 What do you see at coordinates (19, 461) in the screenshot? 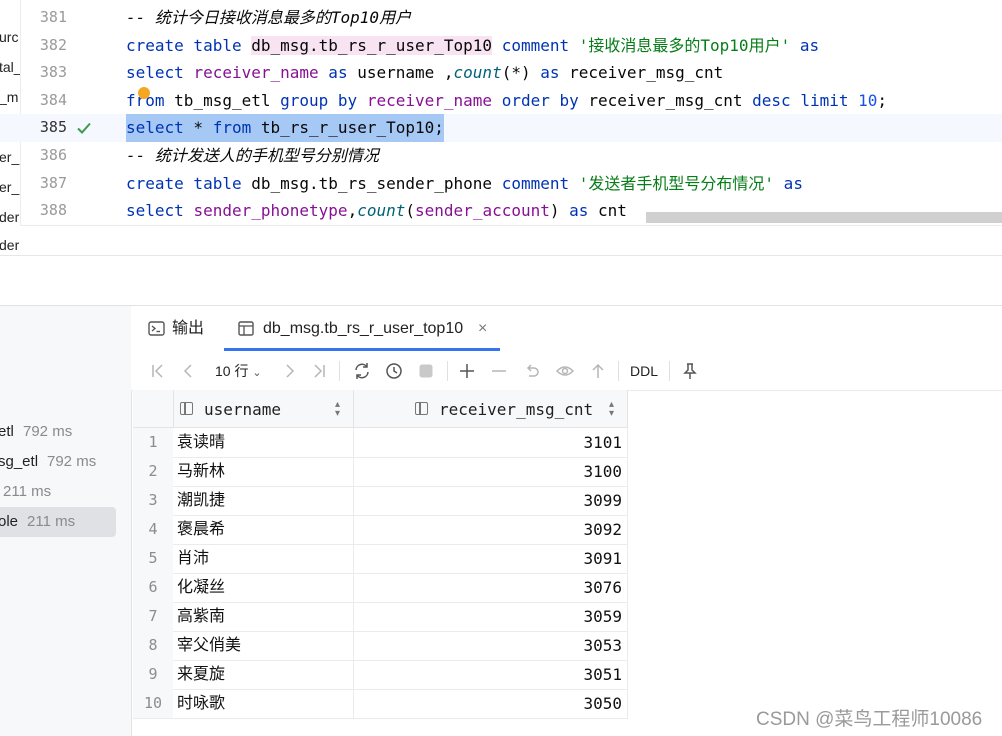
I see `service-name: sg_etl` at bounding box center [19, 461].